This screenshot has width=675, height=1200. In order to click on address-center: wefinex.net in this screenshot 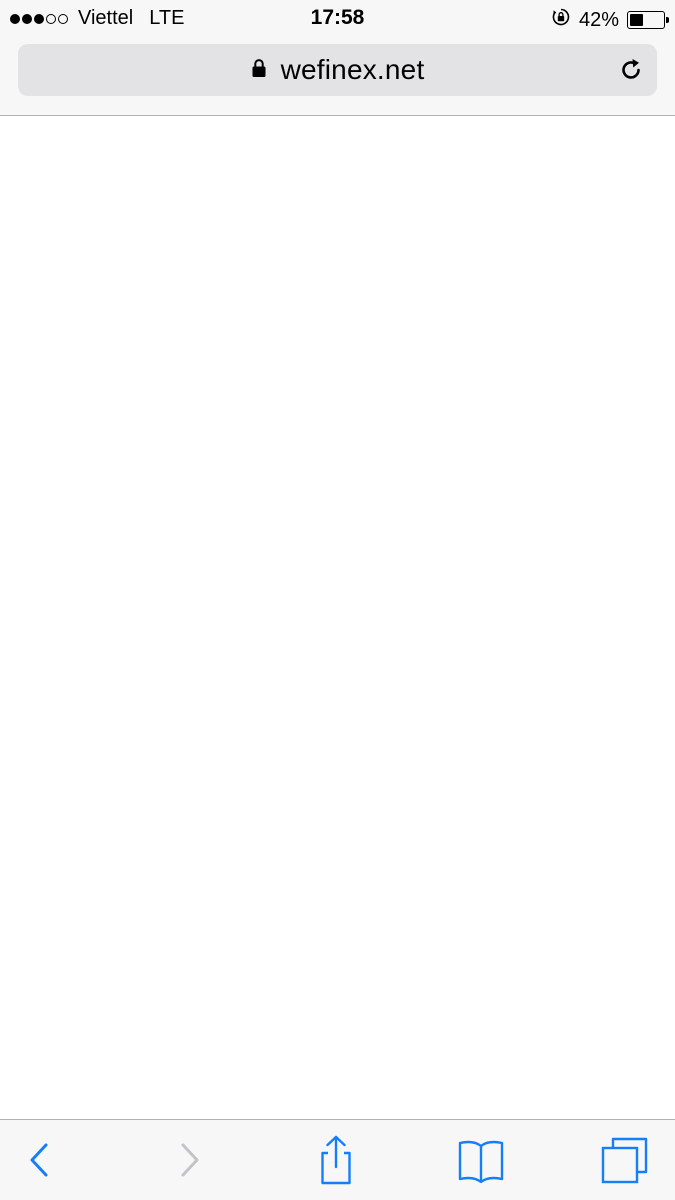, I will do `click(337, 70)`.